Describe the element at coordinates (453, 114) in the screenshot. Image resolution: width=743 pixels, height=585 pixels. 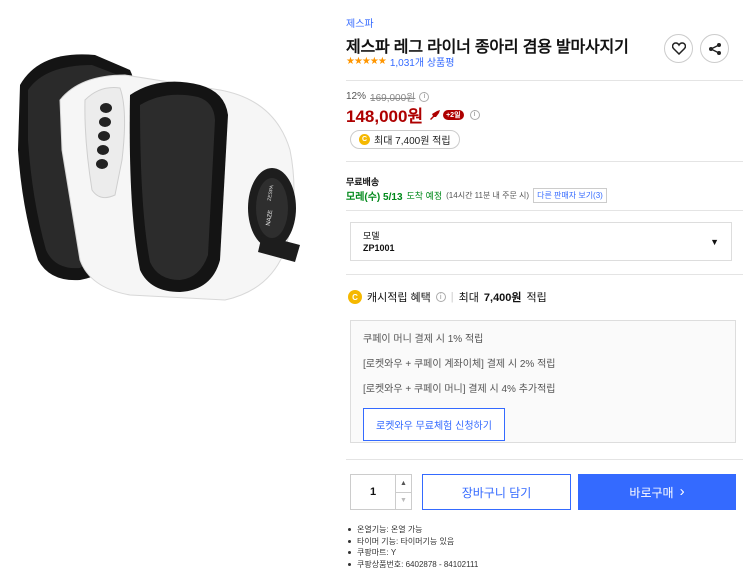
I see `rocket-delivery-badge: +2일` at that location.